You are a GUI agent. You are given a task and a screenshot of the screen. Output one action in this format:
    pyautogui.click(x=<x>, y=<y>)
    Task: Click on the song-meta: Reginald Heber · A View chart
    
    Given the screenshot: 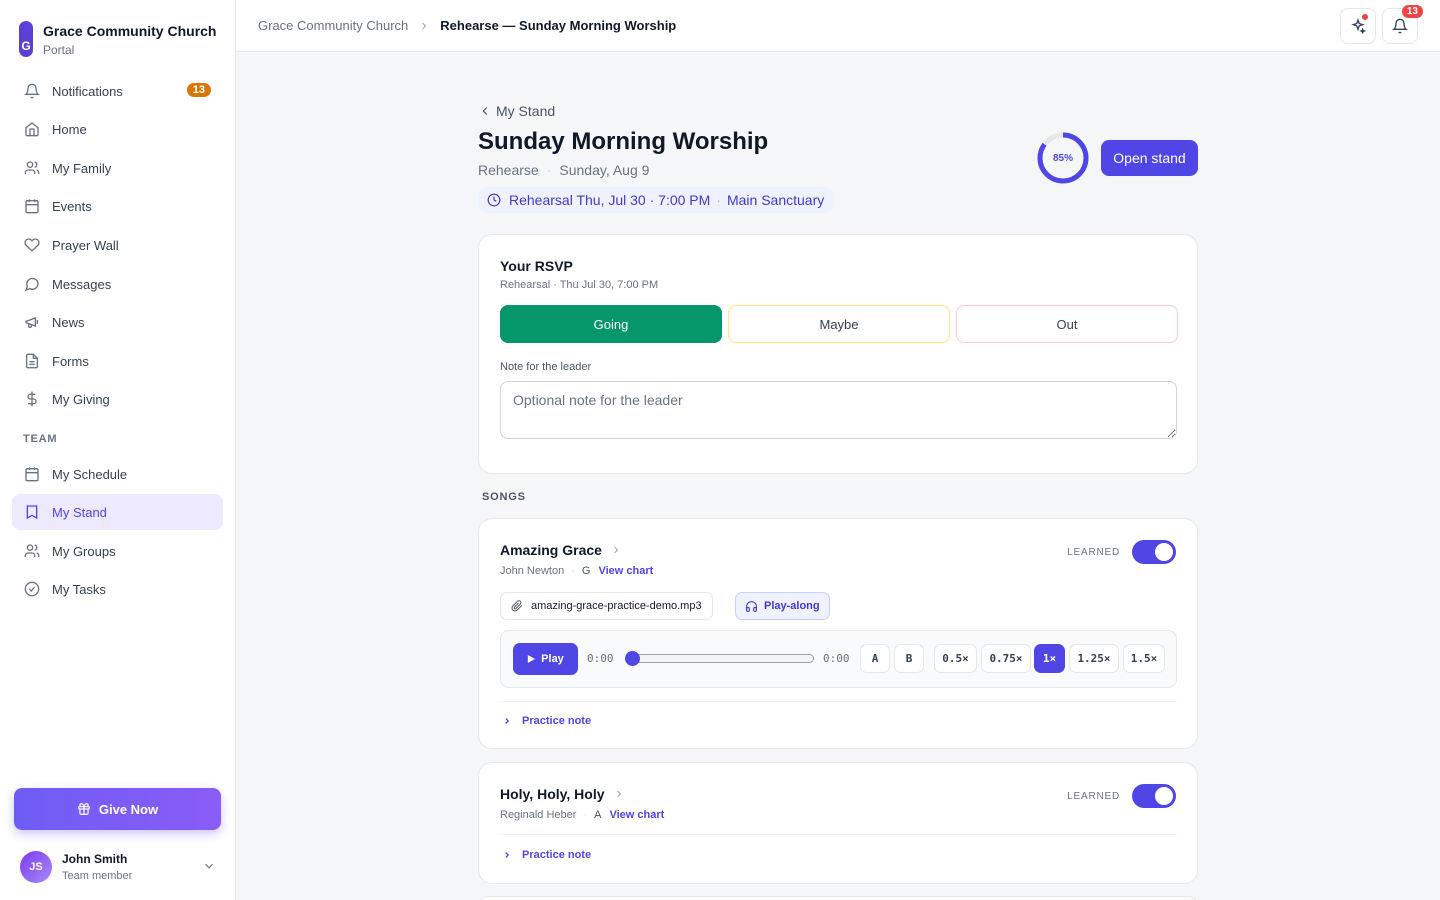 What is the action you would take?
    pyautogui.click(x=582, y=815)
    